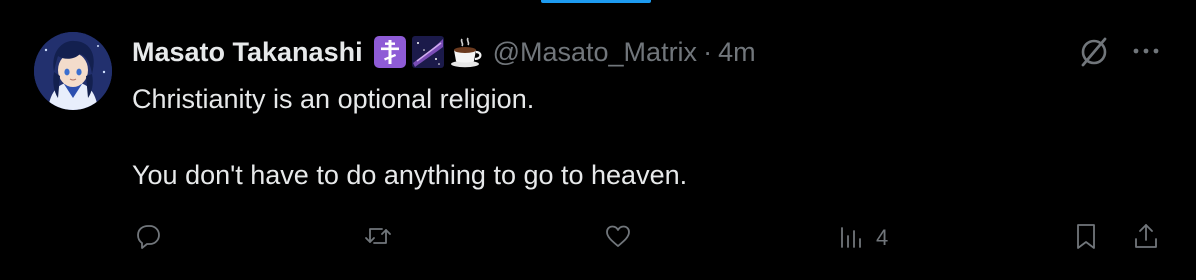 This screenshot has height=280, width=1196. I want to click on share-button, so click(1146, 238).